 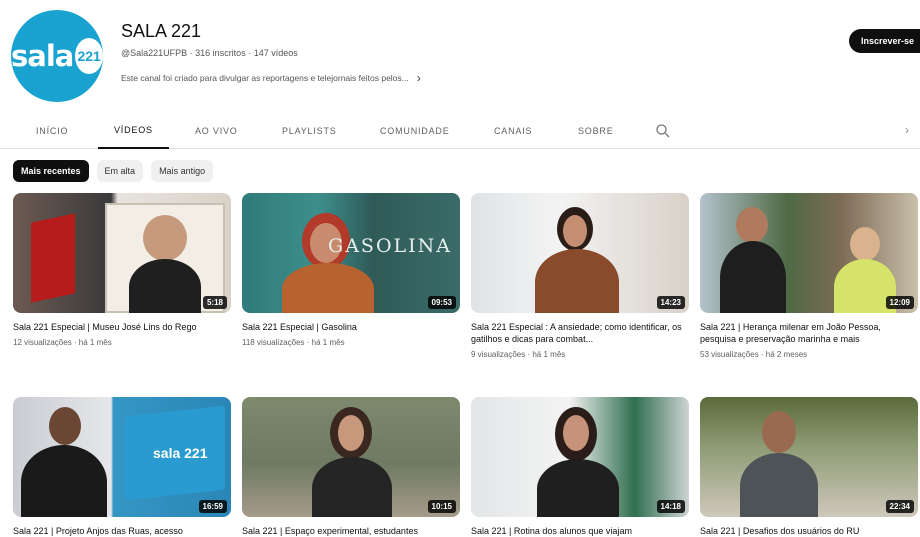 I want to click on tab-canais: CANAIS, so click(x=513, y=130).